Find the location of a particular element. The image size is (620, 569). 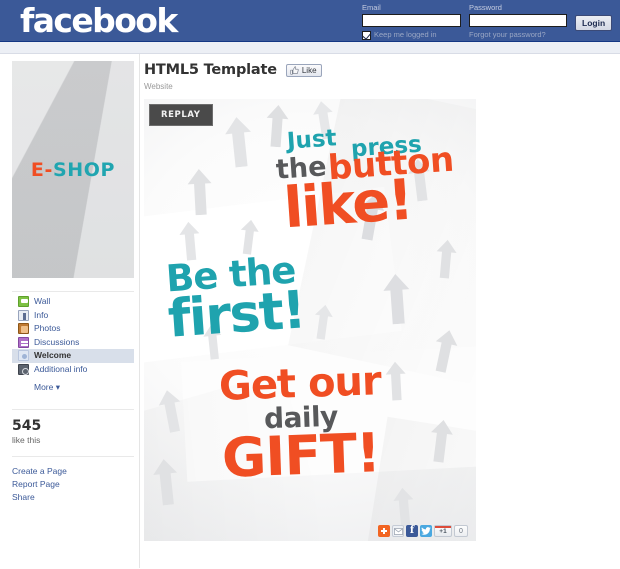

welcome-icon is located at coordinates (23, 356).